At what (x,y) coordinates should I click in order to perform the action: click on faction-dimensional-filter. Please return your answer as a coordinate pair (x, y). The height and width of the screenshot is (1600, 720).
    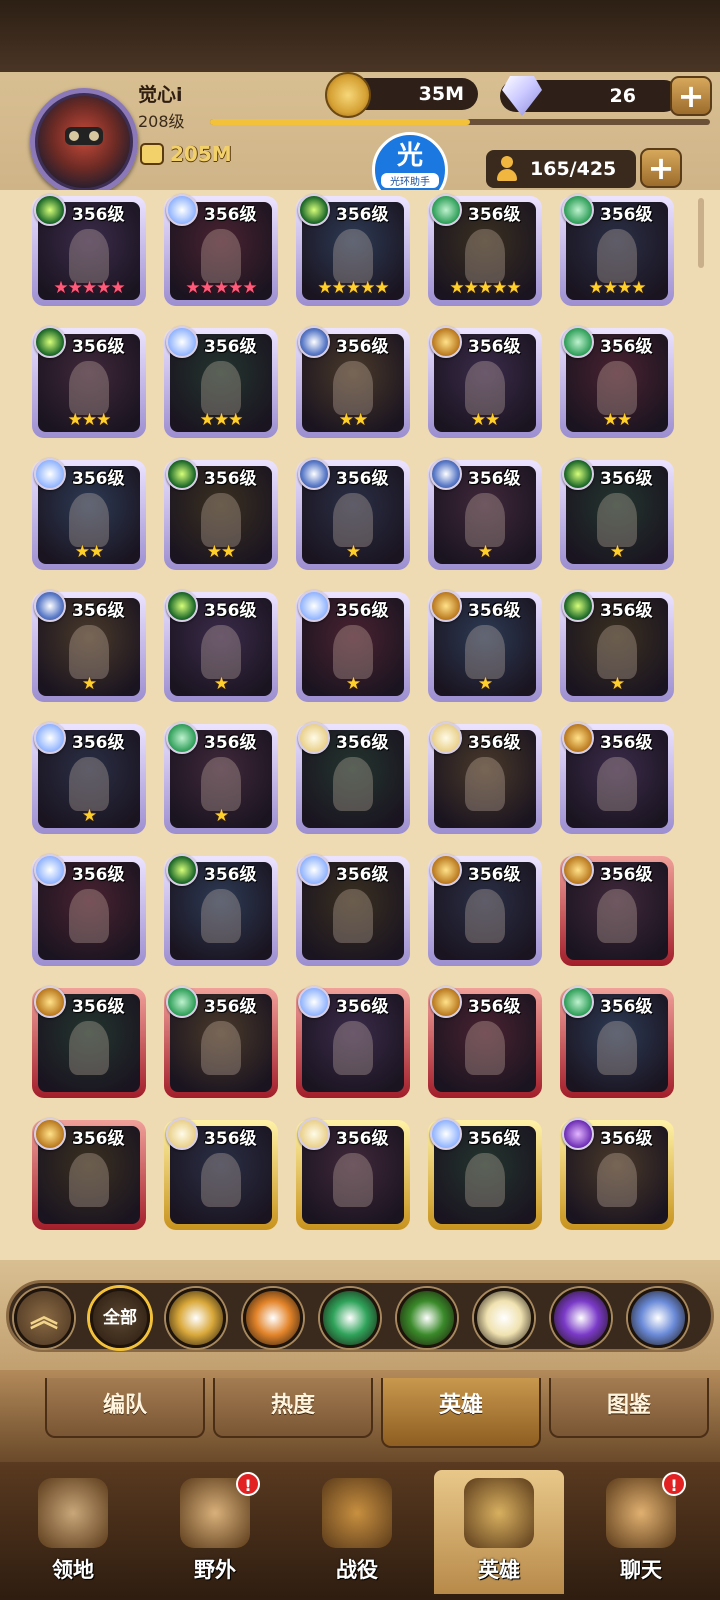
    Looking at the image, I should click on (658, 1318).